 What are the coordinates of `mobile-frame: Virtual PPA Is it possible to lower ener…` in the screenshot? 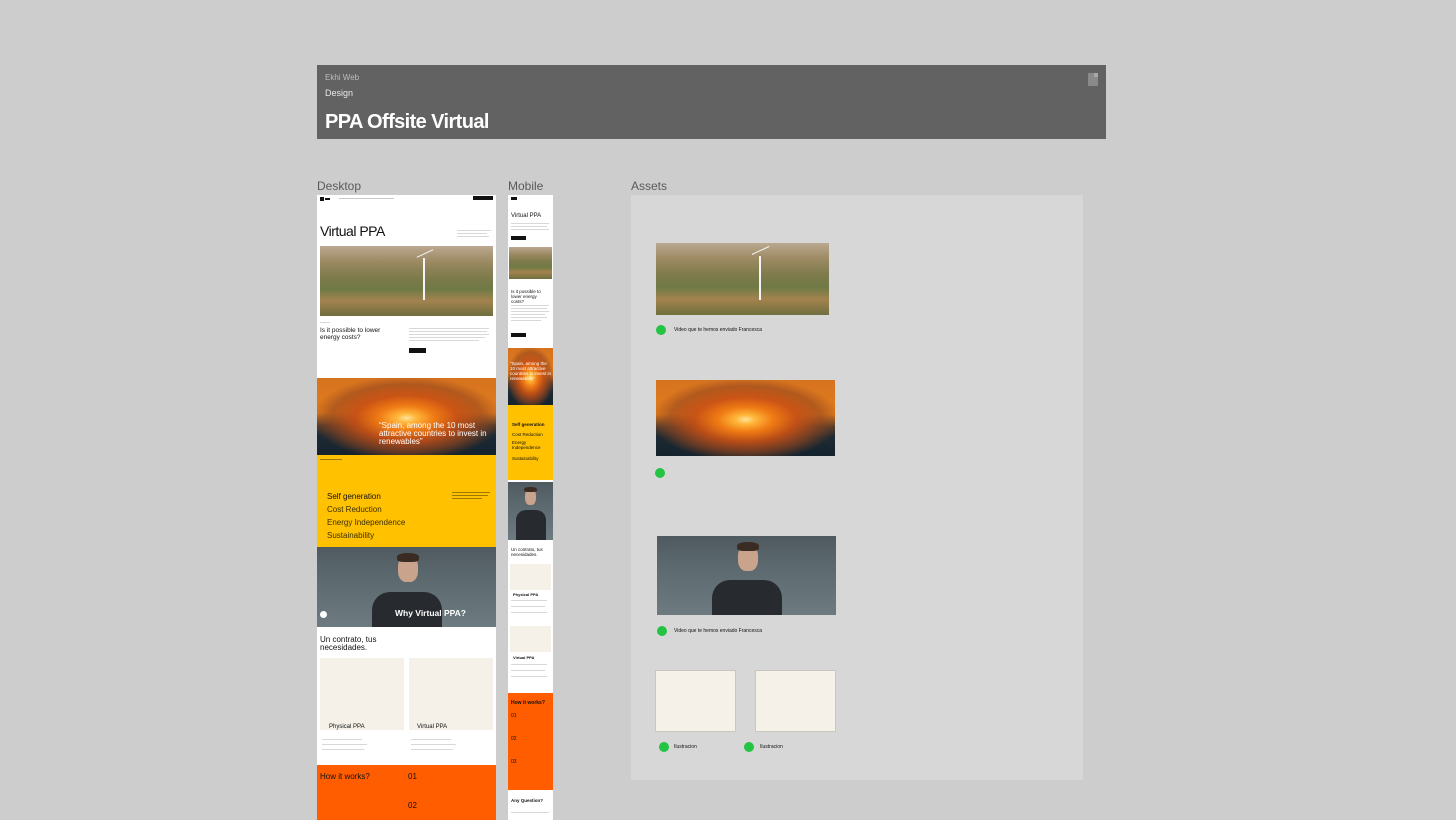 It's located at (530, 507).